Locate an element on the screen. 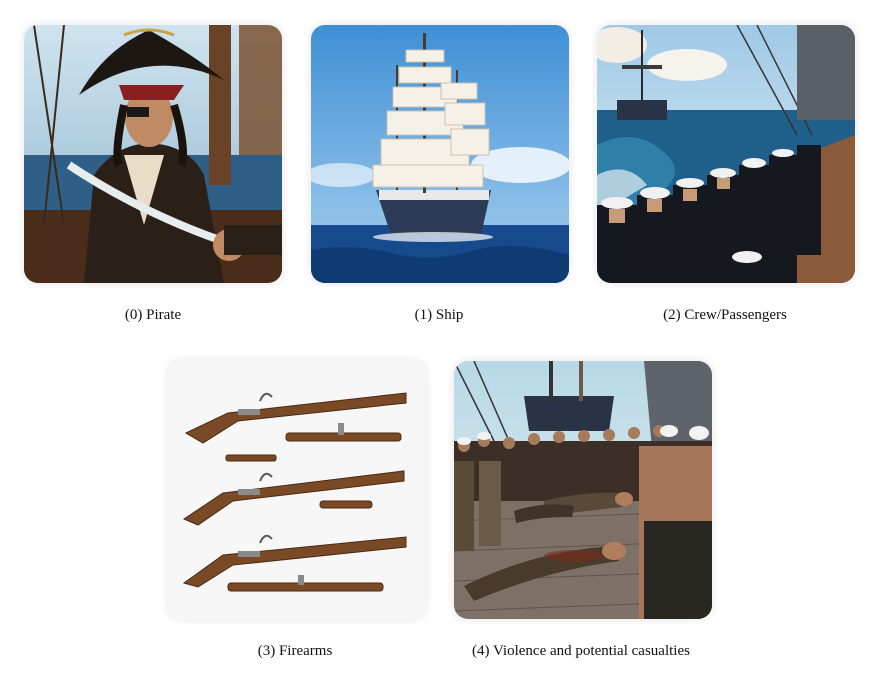  firearms-image is located at coordinates (297, 490).